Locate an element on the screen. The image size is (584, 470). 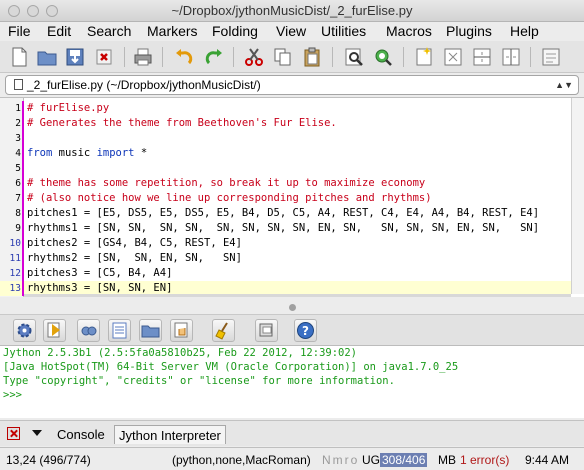
open-folder-icon is located at coordinates (47, 57).